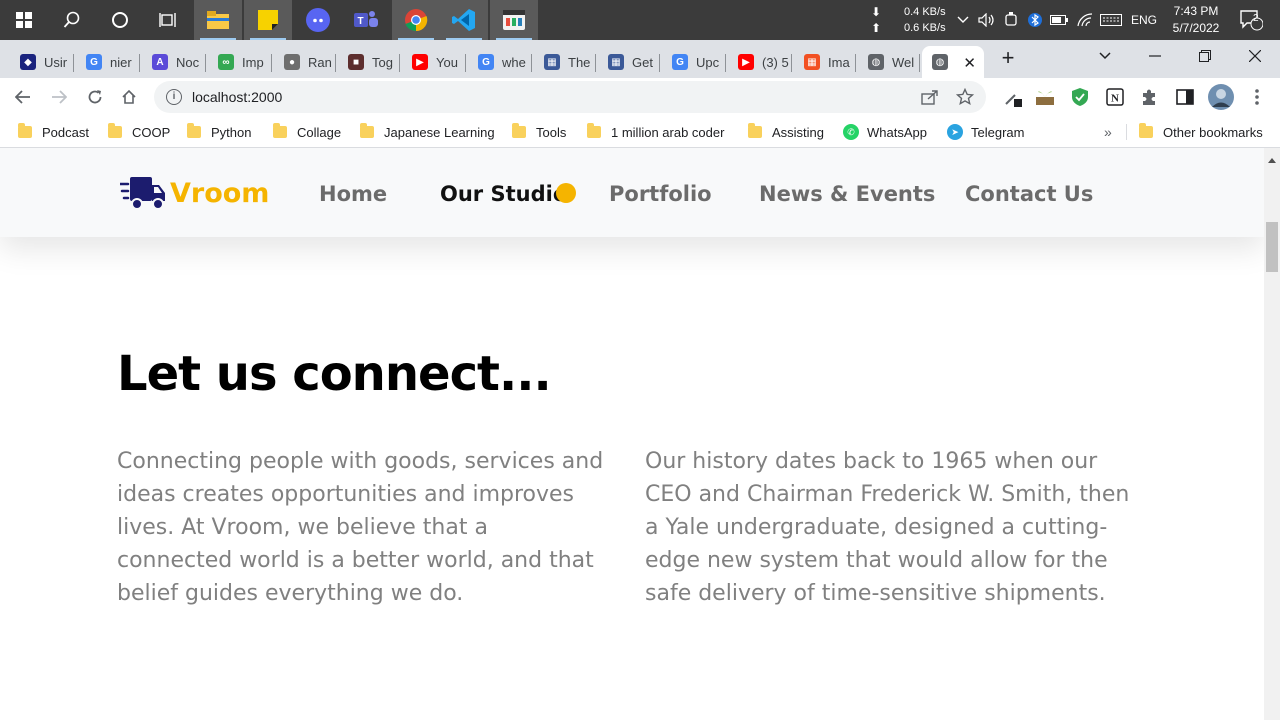  What do you see at coordinates (139, 132) in the screenshot?
I see `bookmark-coop: COOP` at bounding box center [139, 132].